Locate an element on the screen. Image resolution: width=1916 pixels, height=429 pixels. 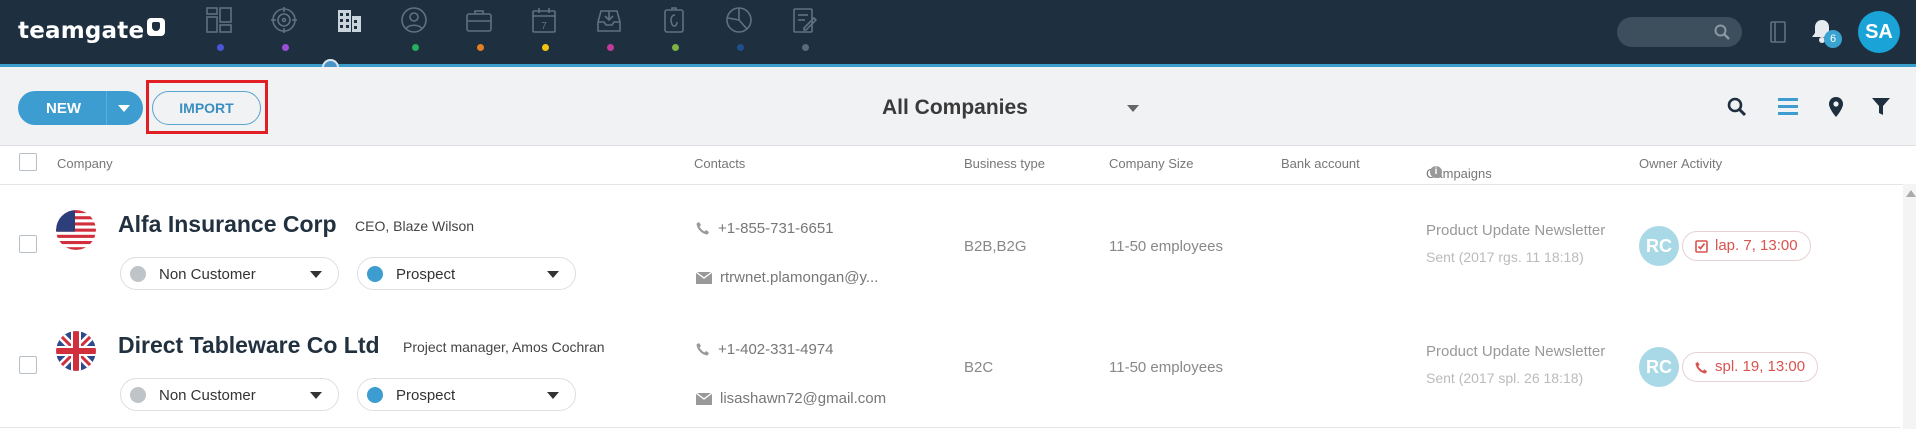
activity-badge: lap. 7, 13:00 is located at coordinates (1746, 246).